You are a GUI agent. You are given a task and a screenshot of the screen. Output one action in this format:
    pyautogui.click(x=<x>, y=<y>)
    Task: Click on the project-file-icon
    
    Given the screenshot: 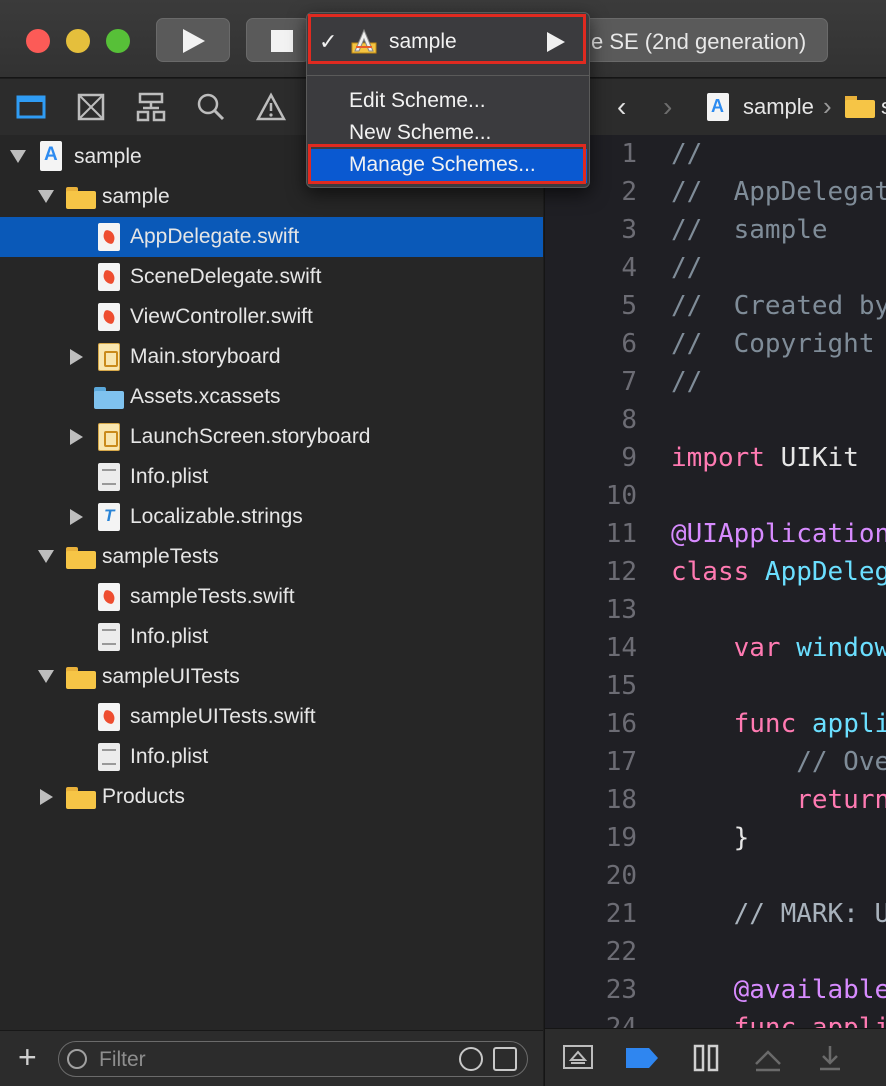 What is the action you would take?
    pyautogui.click(x=718, y=107)
    